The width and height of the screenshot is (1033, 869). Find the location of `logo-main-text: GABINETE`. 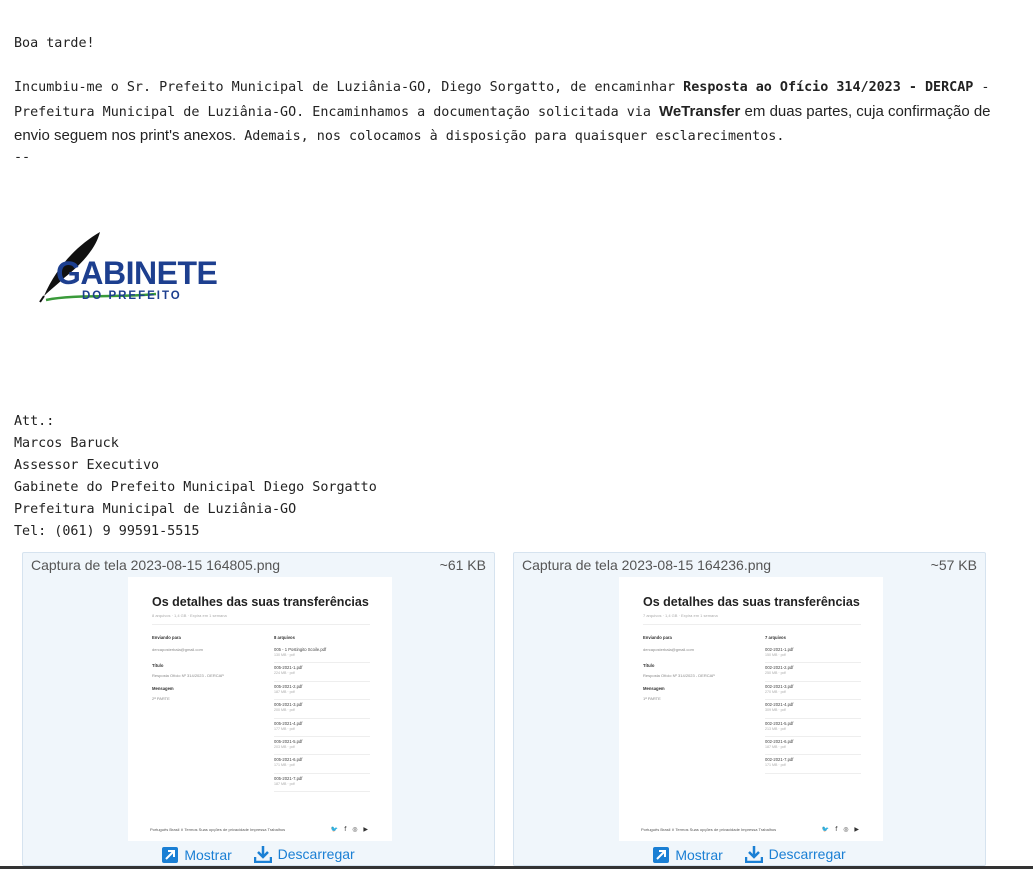

logo-main-text: GABINETE is located at coordinates (137, 273).